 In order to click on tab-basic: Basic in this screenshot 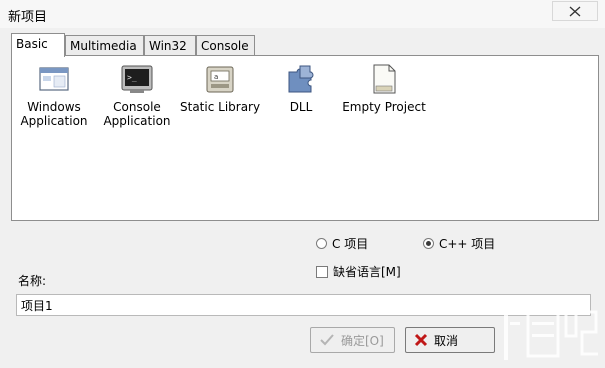, I will do `click(38, 45)`.